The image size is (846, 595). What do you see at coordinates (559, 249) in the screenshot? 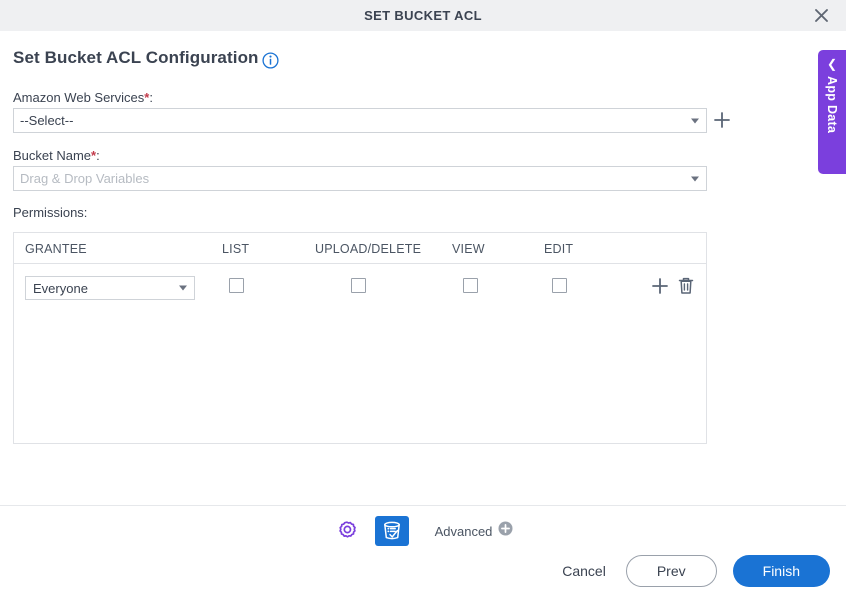
I see `column-header-edit: EDIT` at bounding box center [559, 249].